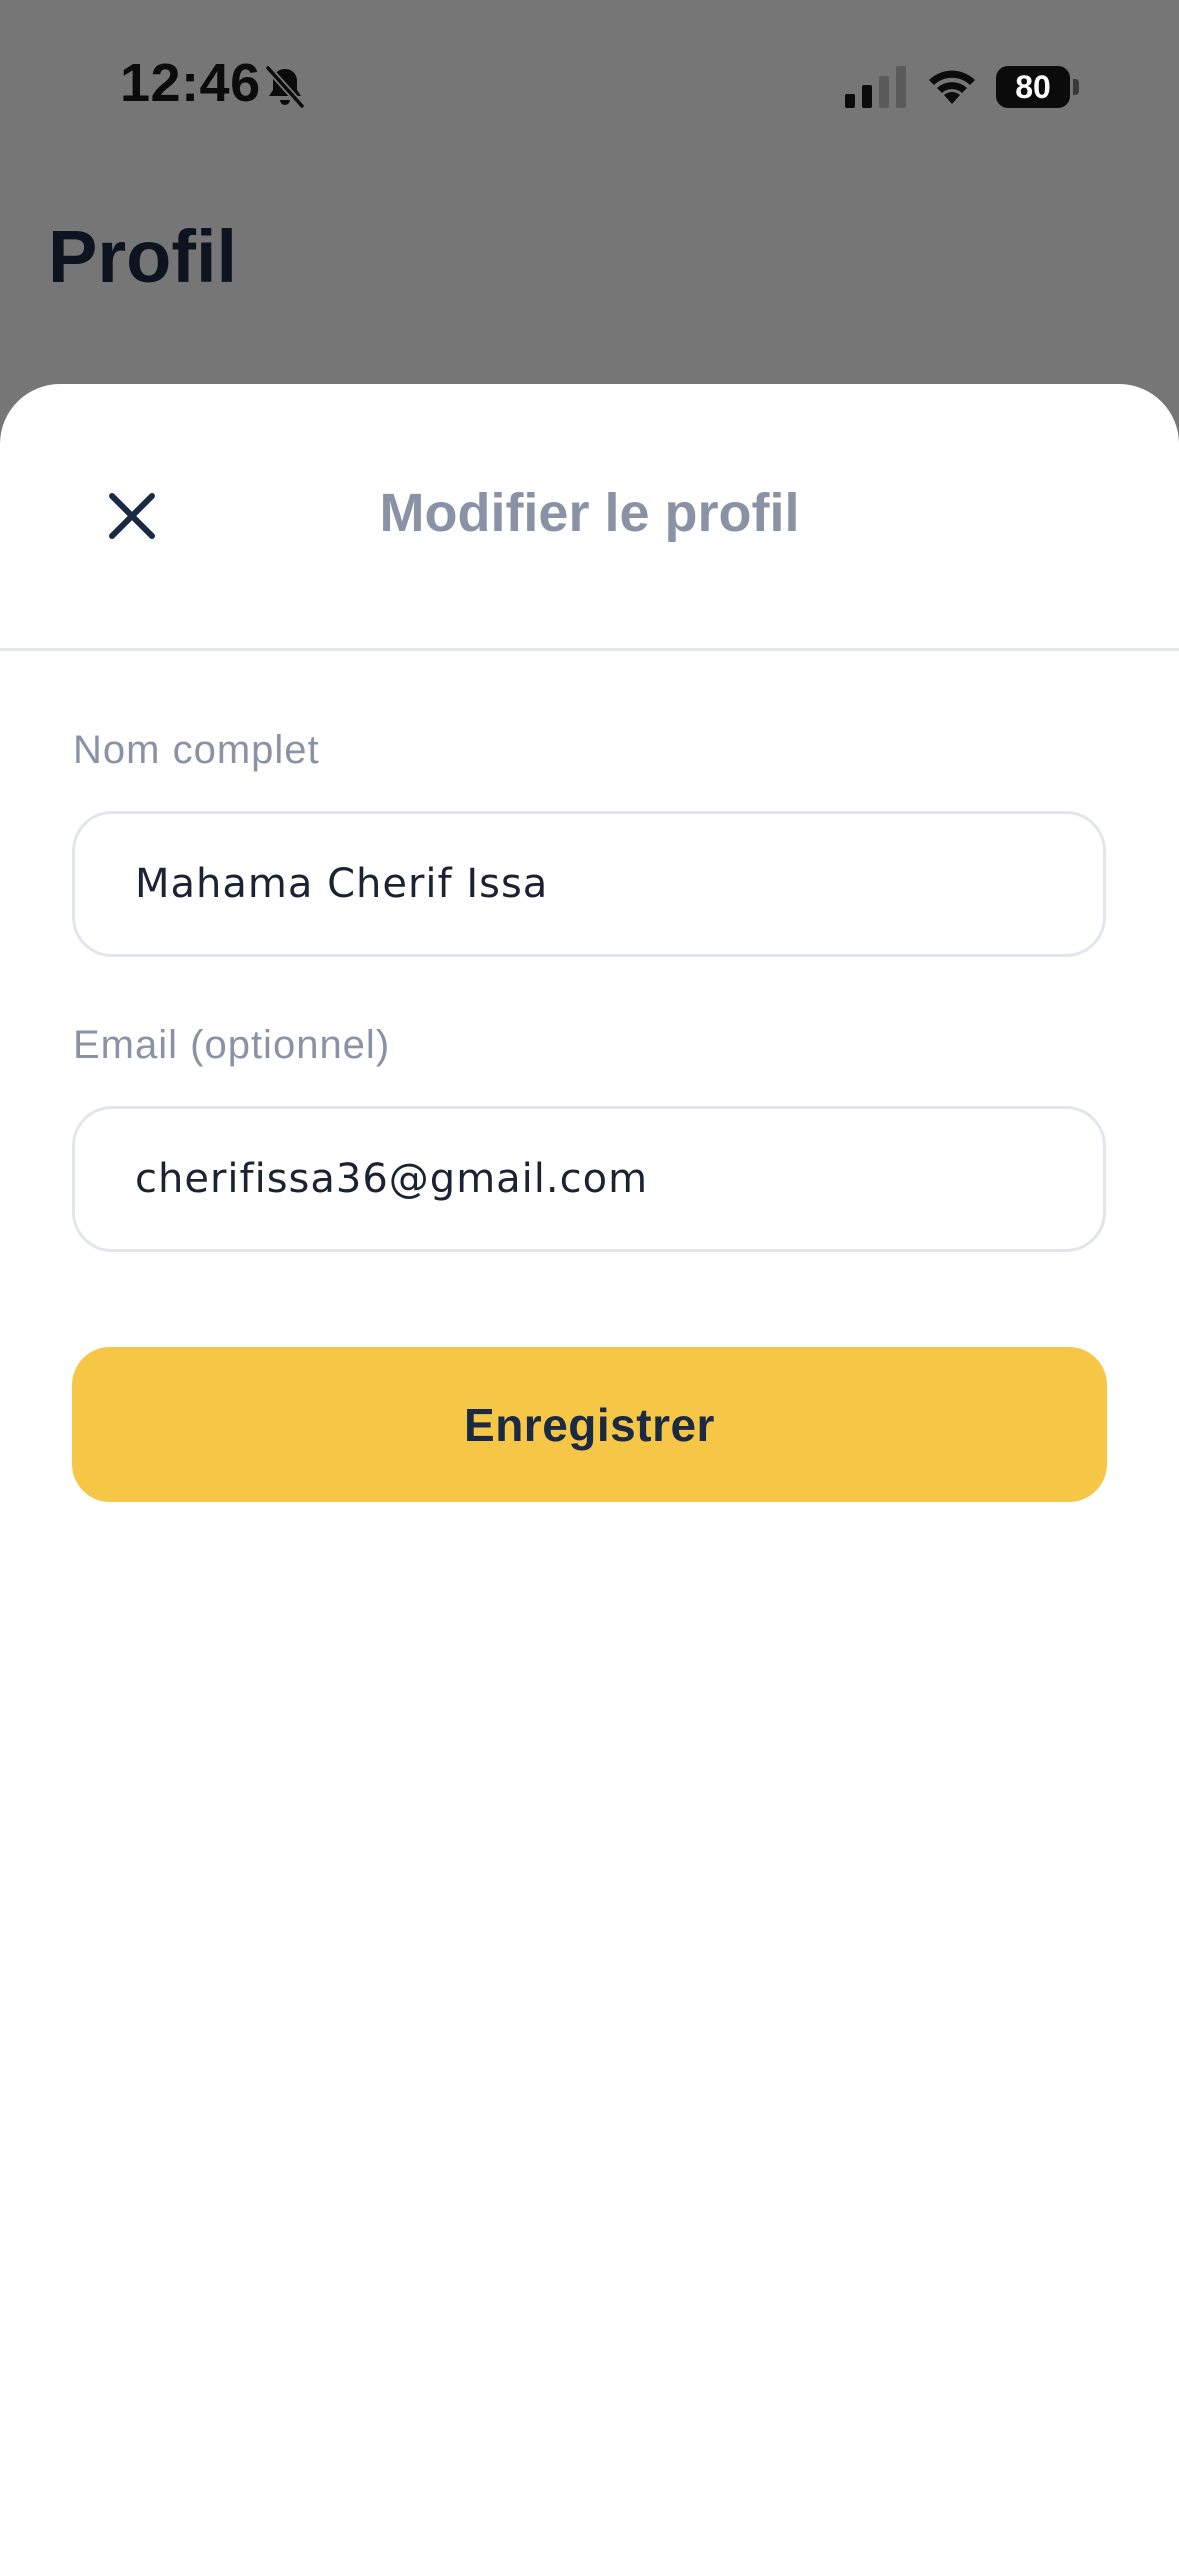 The image size is (1179, 2556). Describe the element at coordinates (589, 85) in the screenshot. I see `status-bar: 12:46 80` at that location.